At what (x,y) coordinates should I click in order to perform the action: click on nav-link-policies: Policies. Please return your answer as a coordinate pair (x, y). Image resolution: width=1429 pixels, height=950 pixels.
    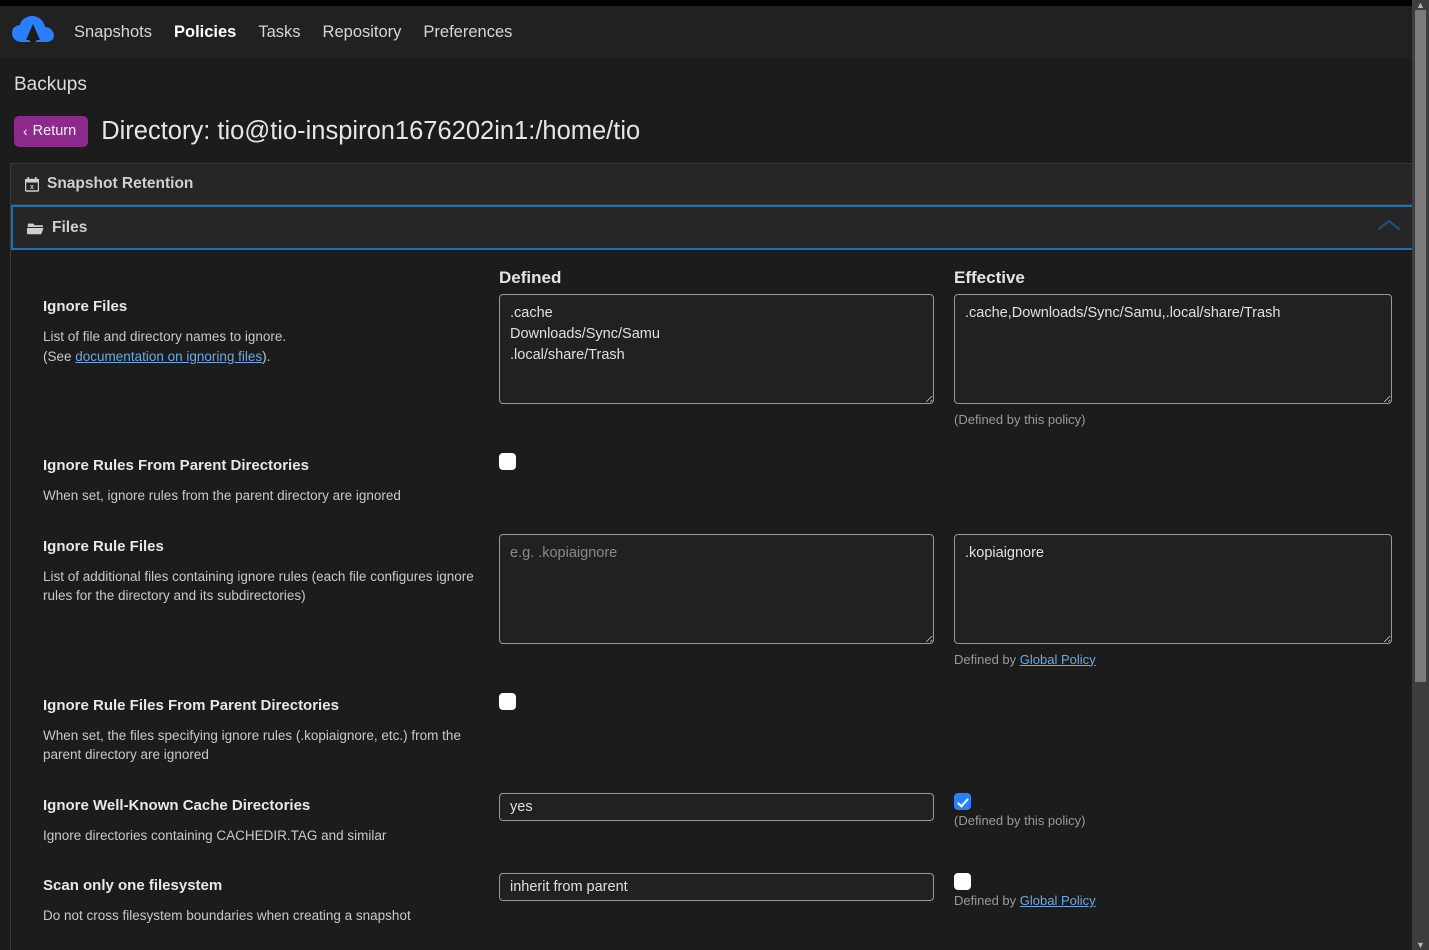
    Looking at the image, I should click on (205, 32).